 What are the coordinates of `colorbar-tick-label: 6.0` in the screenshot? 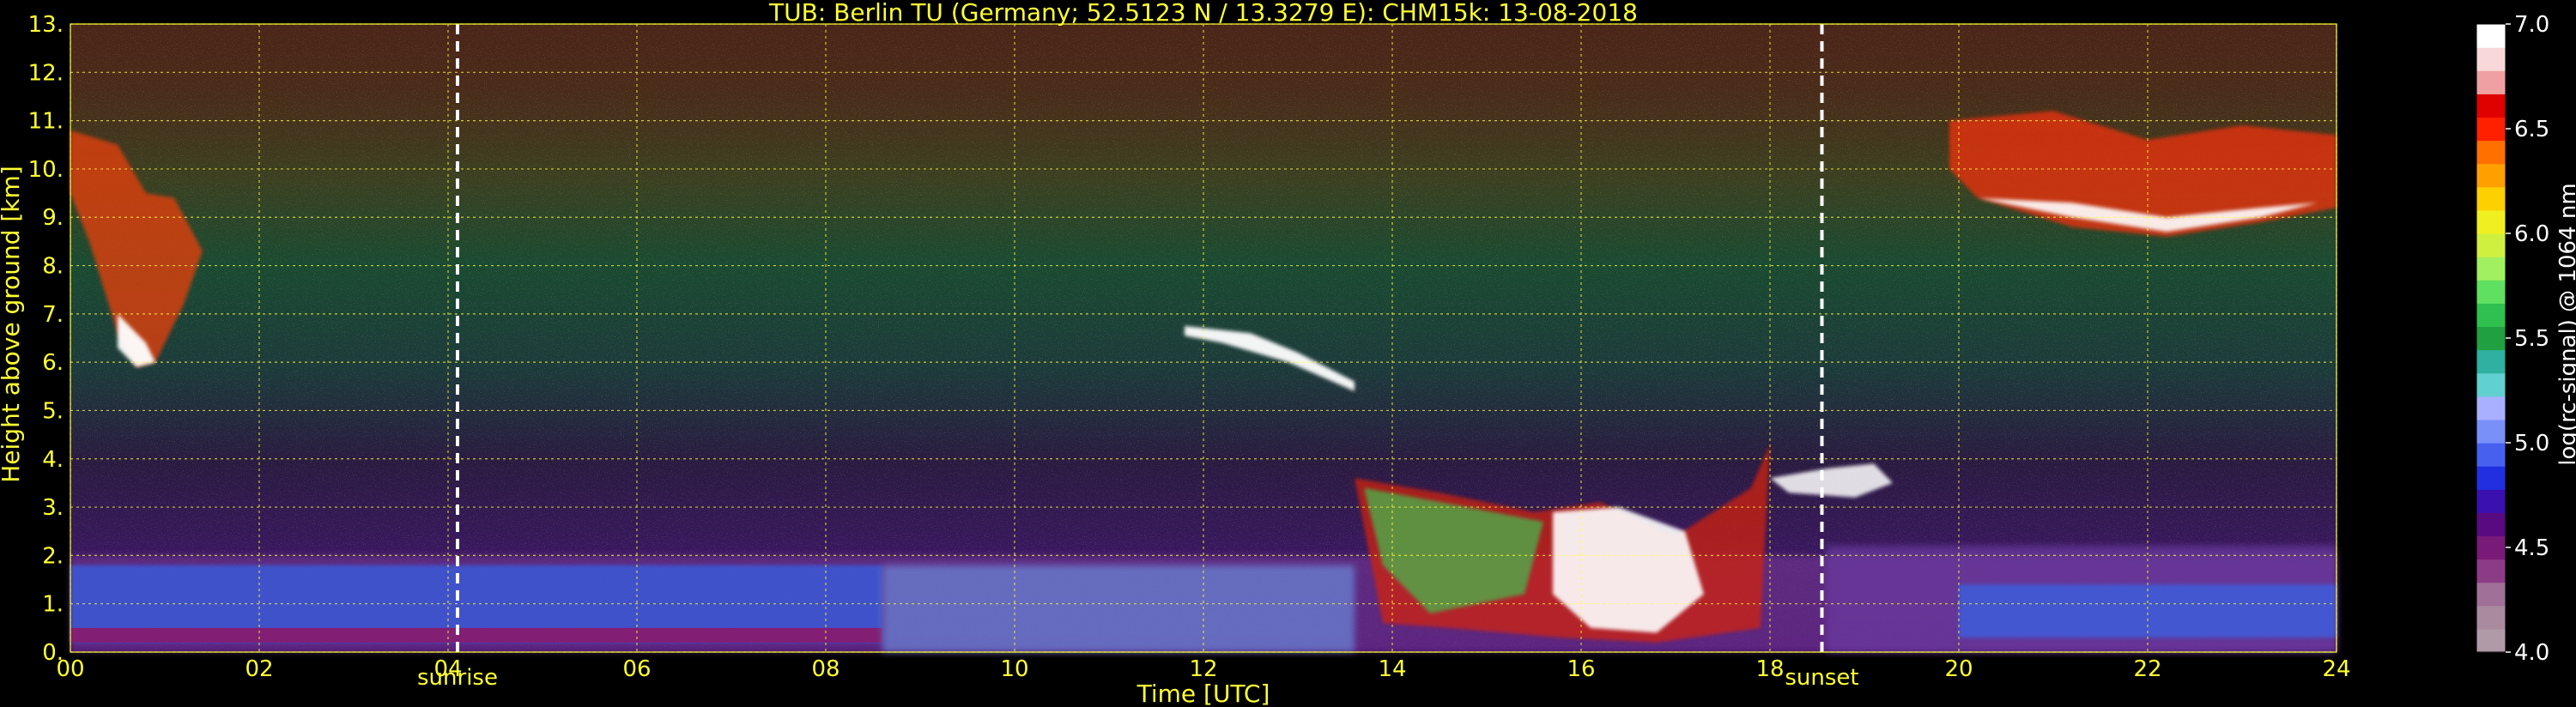 It's located at (2531, 234).